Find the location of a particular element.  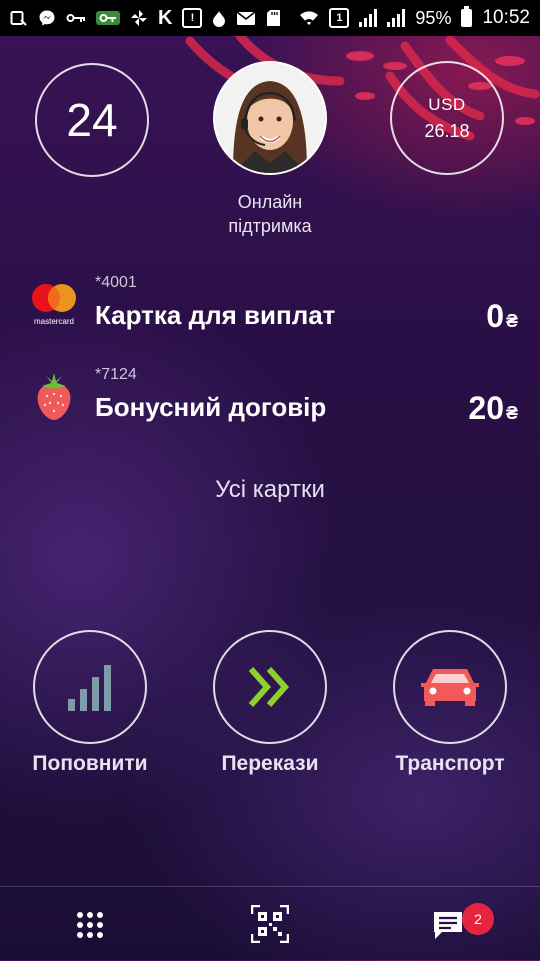

signal-bars-icon is located at coordinates (89, 688).